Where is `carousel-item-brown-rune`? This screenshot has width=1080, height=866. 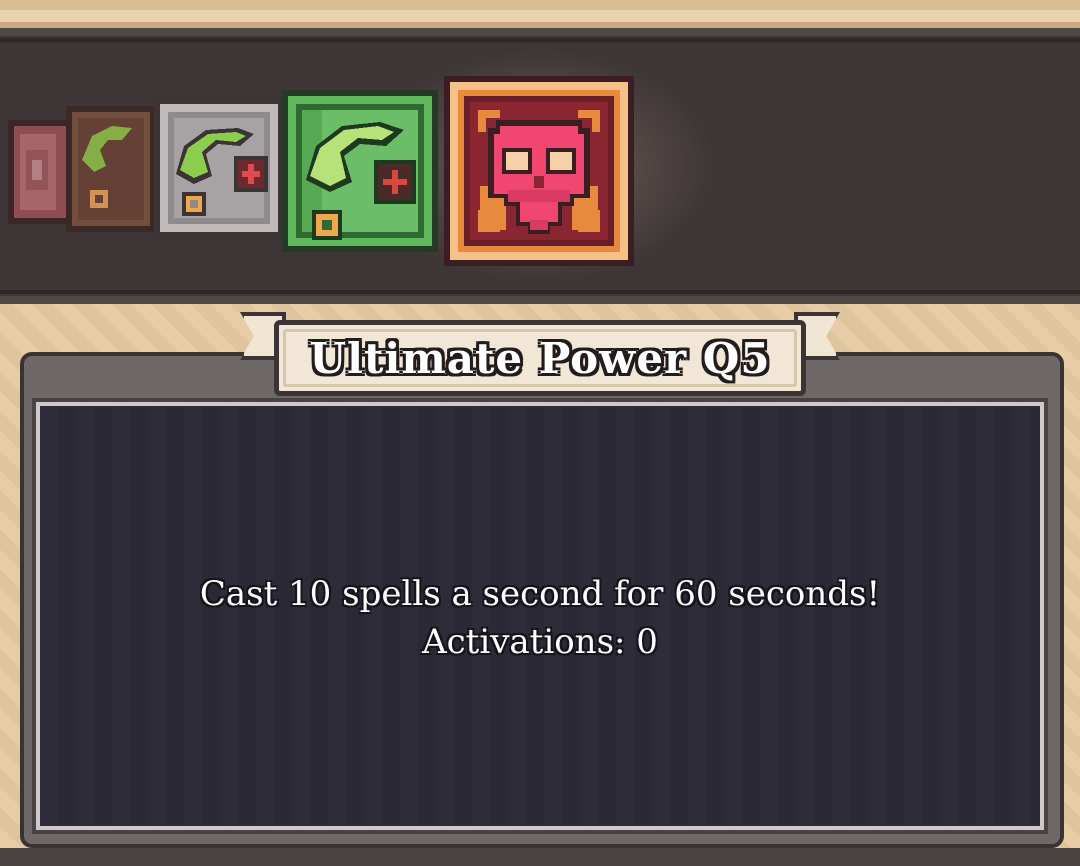
carousel-item-brown-rune is located at coordinates (111, 169).